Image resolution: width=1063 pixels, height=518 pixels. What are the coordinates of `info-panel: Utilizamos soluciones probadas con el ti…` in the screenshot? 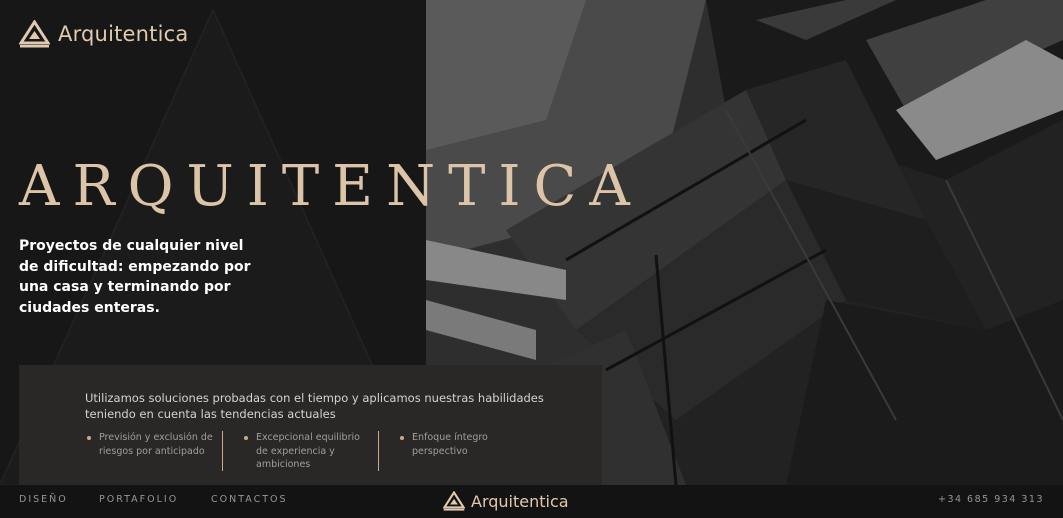 It's located at (310, 425).